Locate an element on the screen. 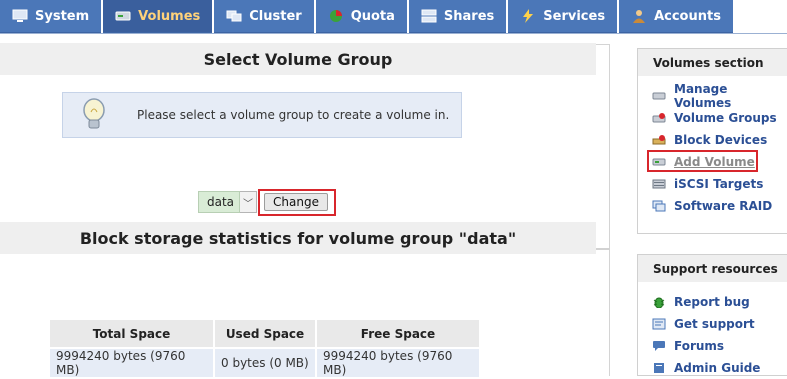 The width and height of the screenshot is (787, 379). support-resources-title: Support resources is located at coordinates (712, 268).